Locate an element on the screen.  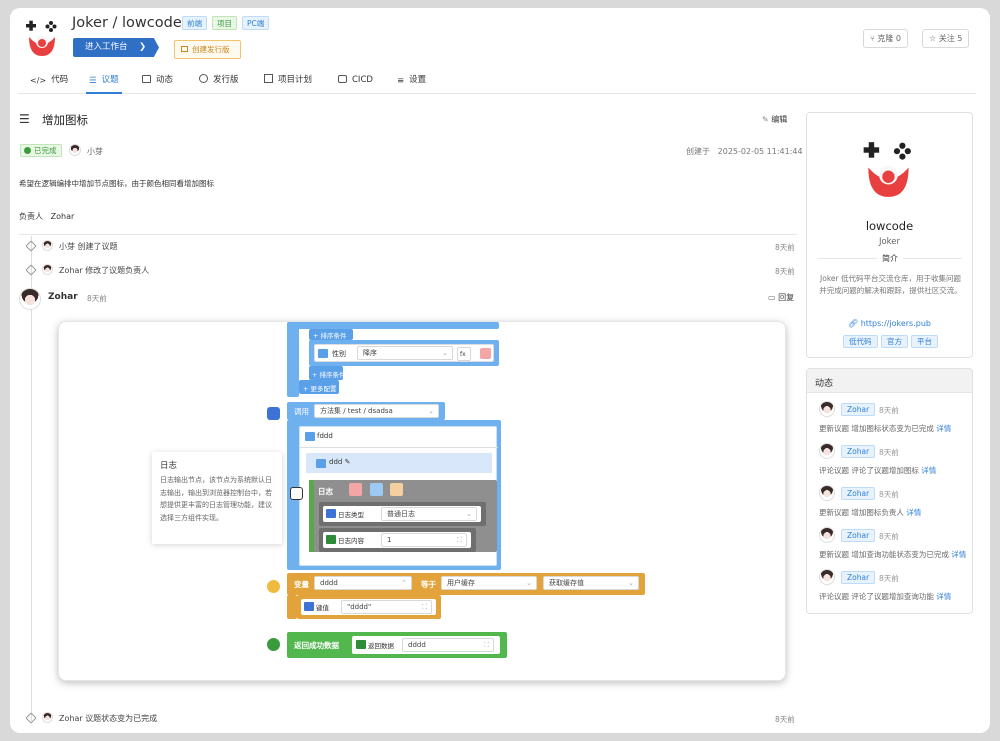
tab-issues-label: 议题 is located at coordinates (110, 80).